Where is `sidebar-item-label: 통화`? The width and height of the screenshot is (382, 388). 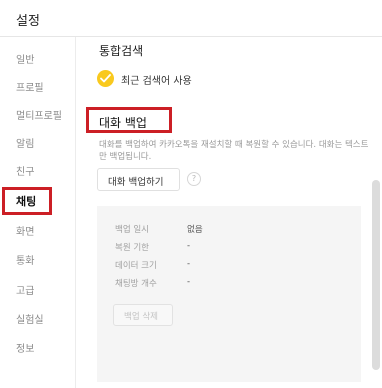 sidebar-item-label: 통화 is located at coordinates (25, 261).